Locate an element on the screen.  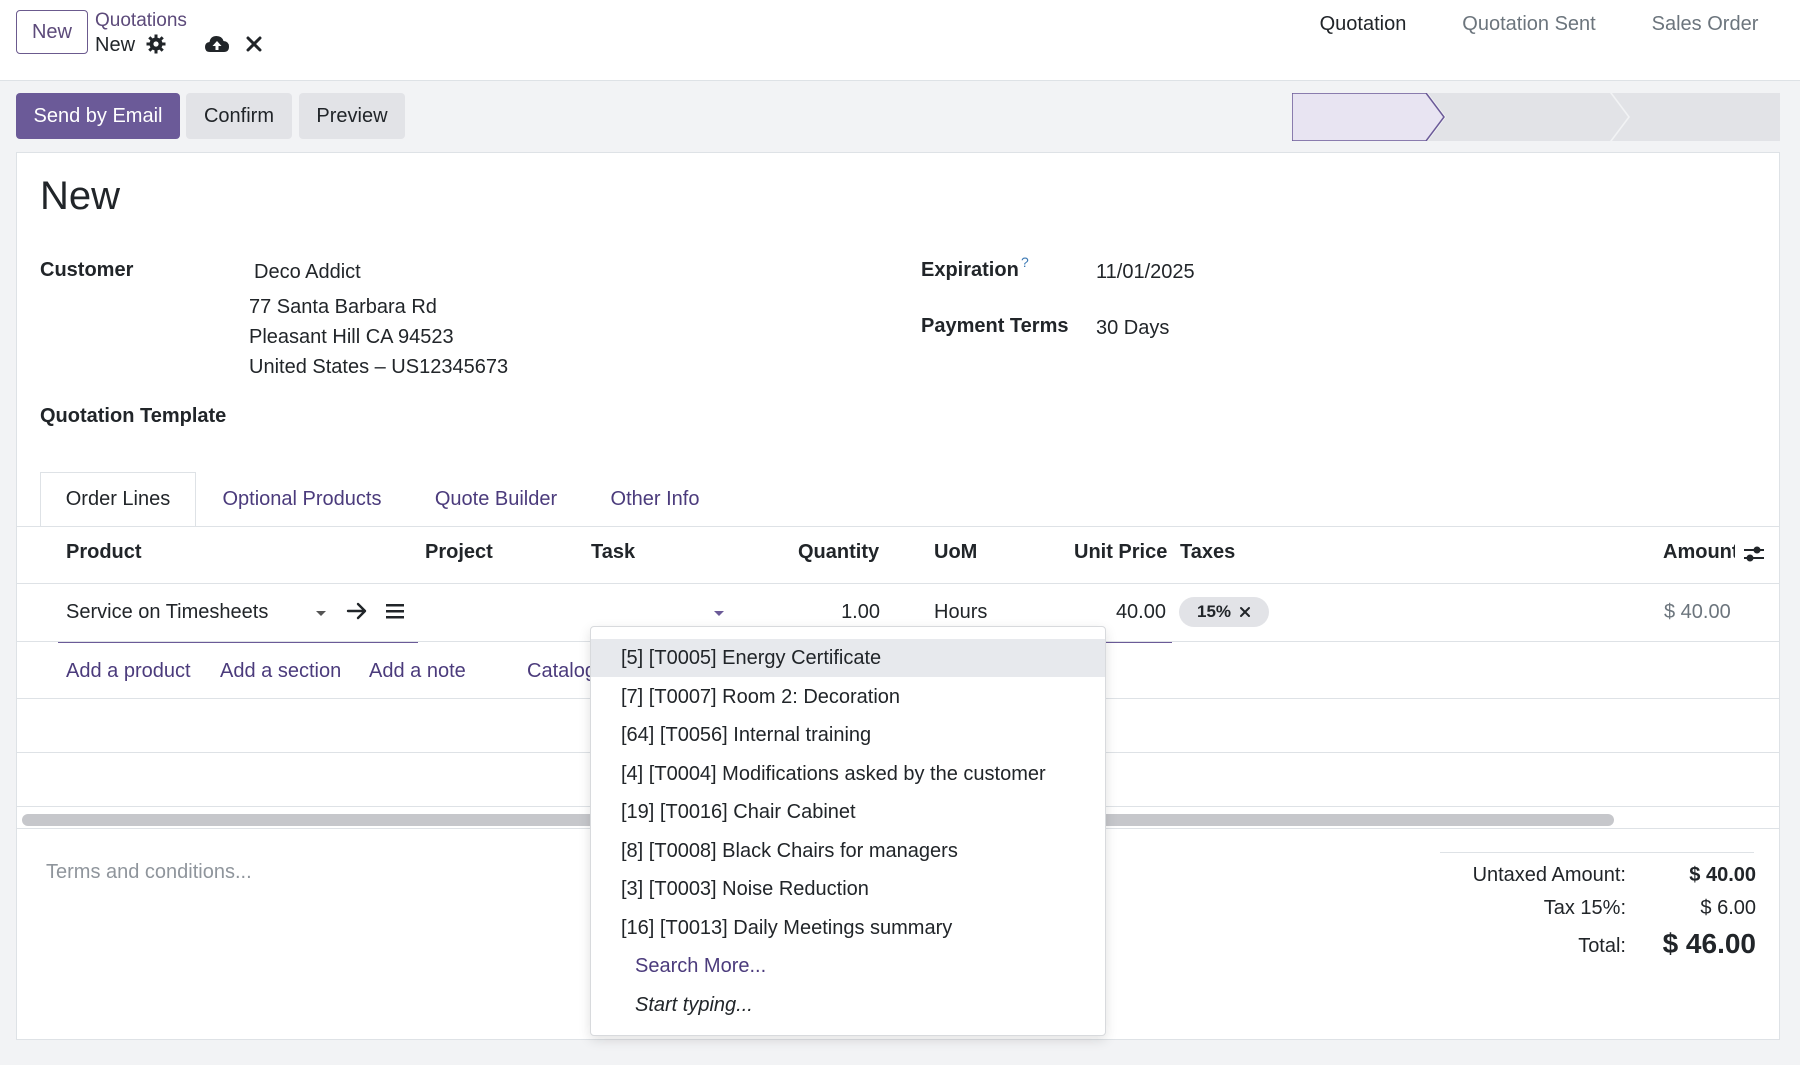
arrow-right-icon is located at coordinates (357, 611).